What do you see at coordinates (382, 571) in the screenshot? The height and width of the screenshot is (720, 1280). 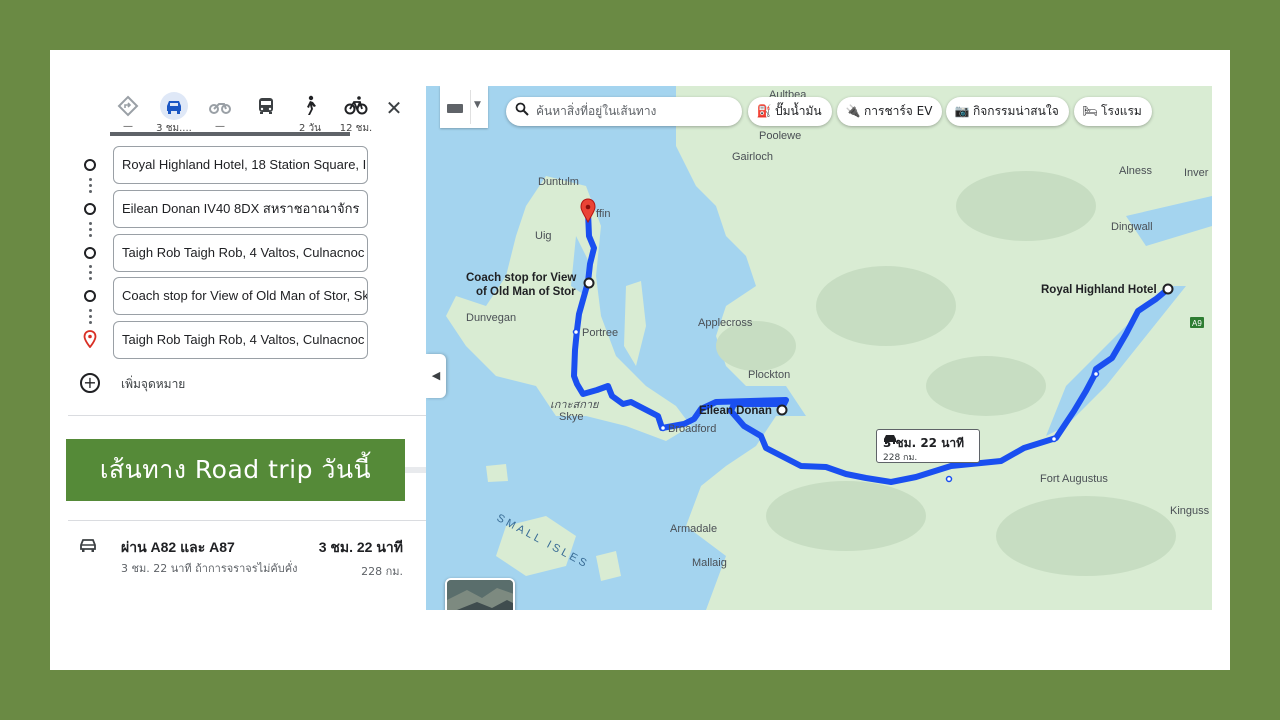 I see `route-distance: 228 กม.` at bounding box center [382, 571].